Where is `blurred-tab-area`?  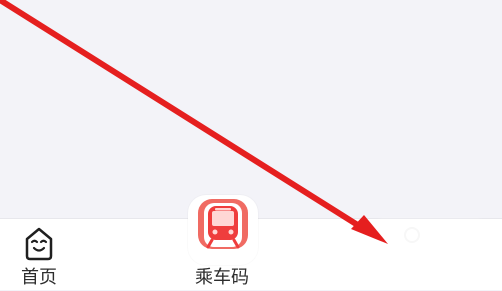 blurred-tab-area is located at coordinates (430, 249).